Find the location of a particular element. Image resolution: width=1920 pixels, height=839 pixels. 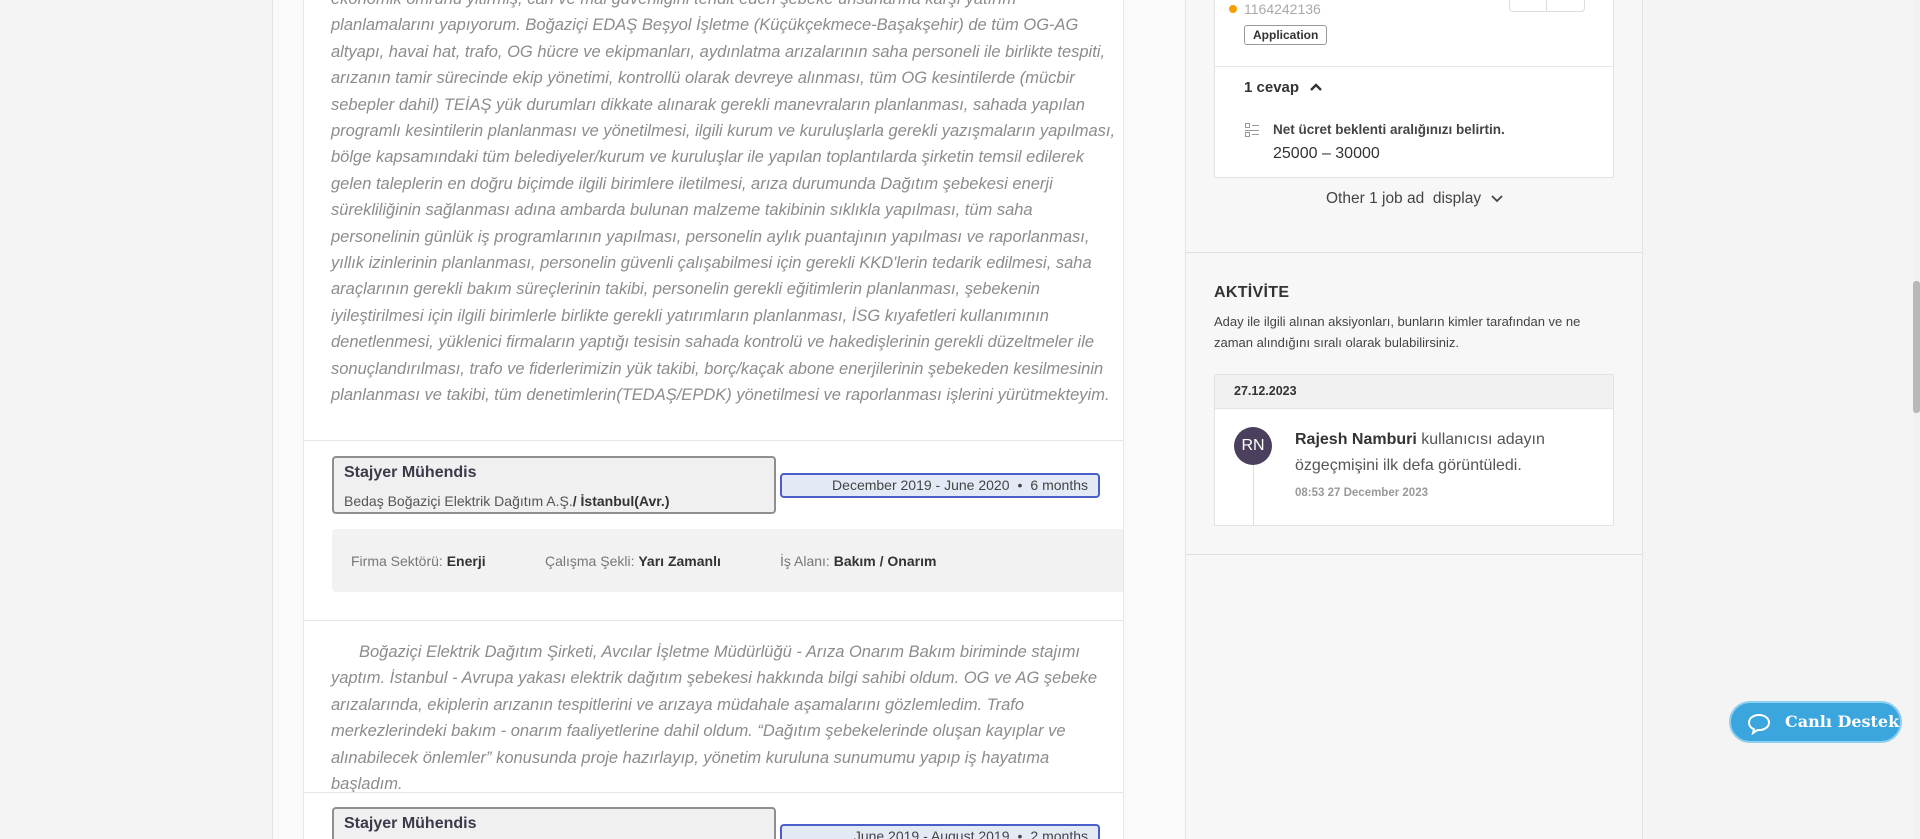

other-job-ads-label: Other 1 job ad is located at coordinates (1375, 198).